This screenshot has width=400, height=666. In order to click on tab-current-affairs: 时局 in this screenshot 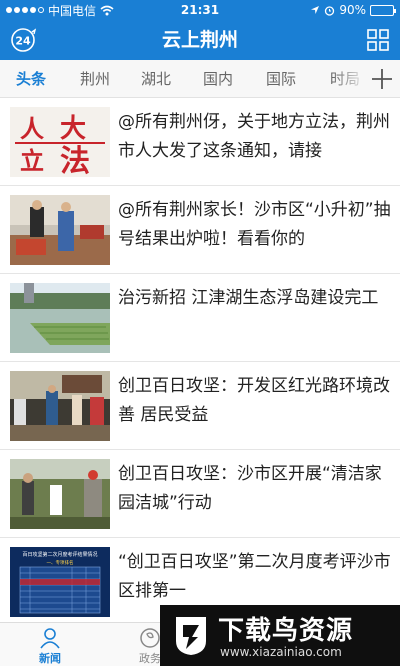, I will do `click(345, 78)`.